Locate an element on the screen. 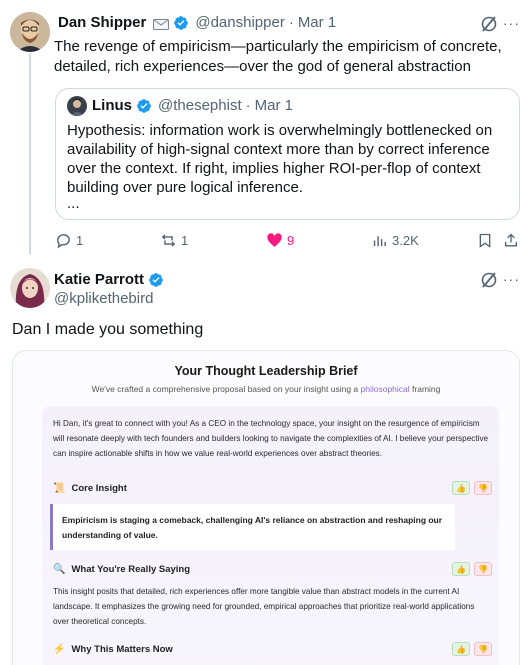 This screenshot has height=665, width=532. section-core-insight: 📜 Core Insight is located at coordinates (90, 488).